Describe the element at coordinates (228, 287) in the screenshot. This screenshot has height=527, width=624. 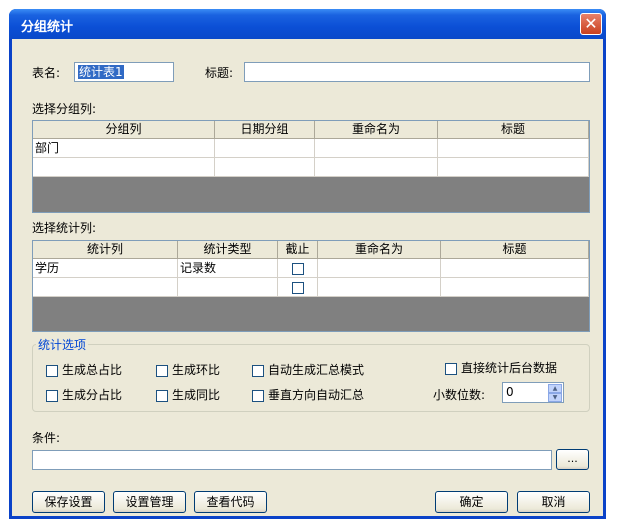
I see `stat-type-cell` at that location.